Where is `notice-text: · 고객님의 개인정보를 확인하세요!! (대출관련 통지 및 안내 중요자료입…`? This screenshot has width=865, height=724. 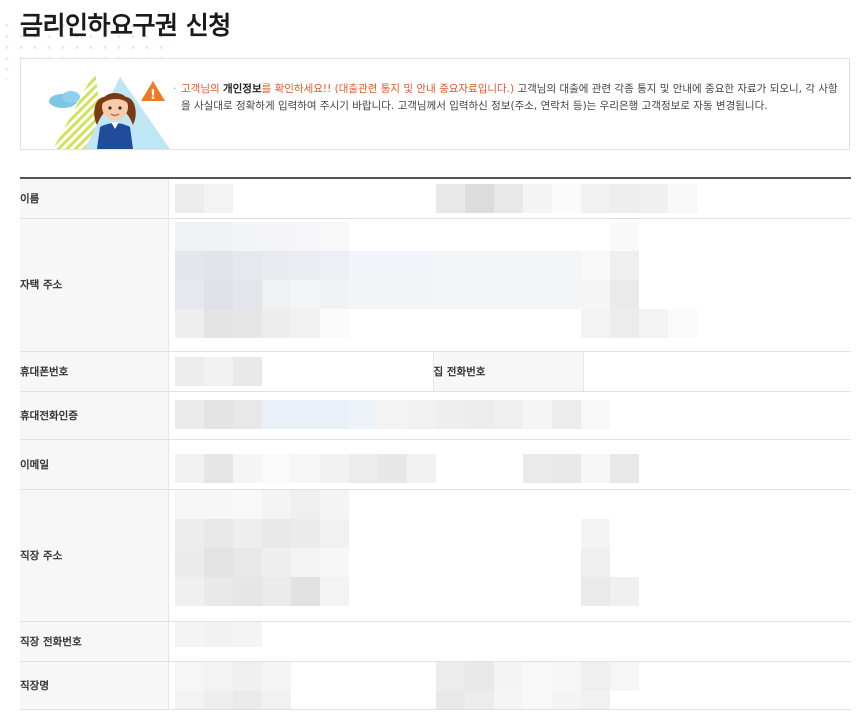 notice-text: · 고객님의 개인정보를 확인하세요!! (대출관련 통지 및 안내 중요자료입… is located at coordinates (507, 98).